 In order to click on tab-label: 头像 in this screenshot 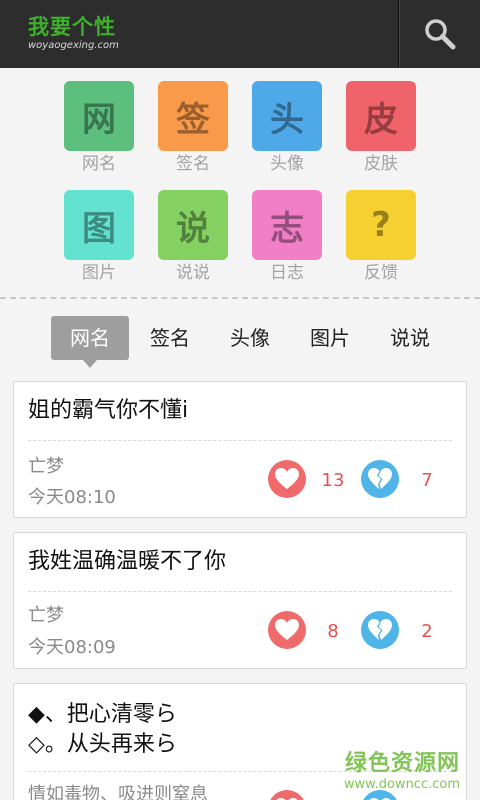, I will do `click(250, 338)`.